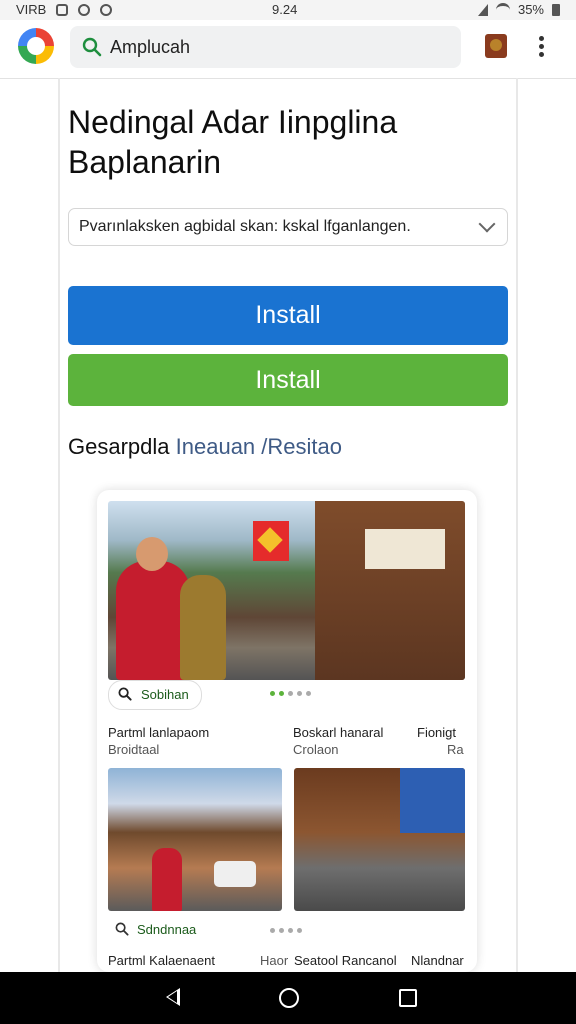 This screenshot has width=576, height=1024. Describe the element at coordinates (455, 749) in the screenshot. I see `caption-sub-3: Ra` at that location.